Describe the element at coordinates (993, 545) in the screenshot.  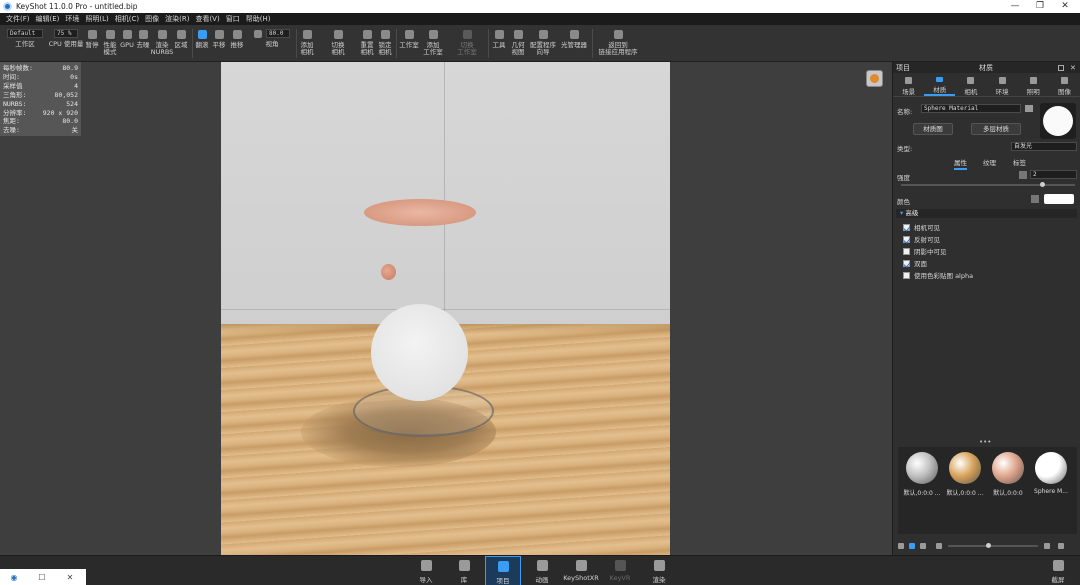
I see `thumbnail-size-slider` at that location.